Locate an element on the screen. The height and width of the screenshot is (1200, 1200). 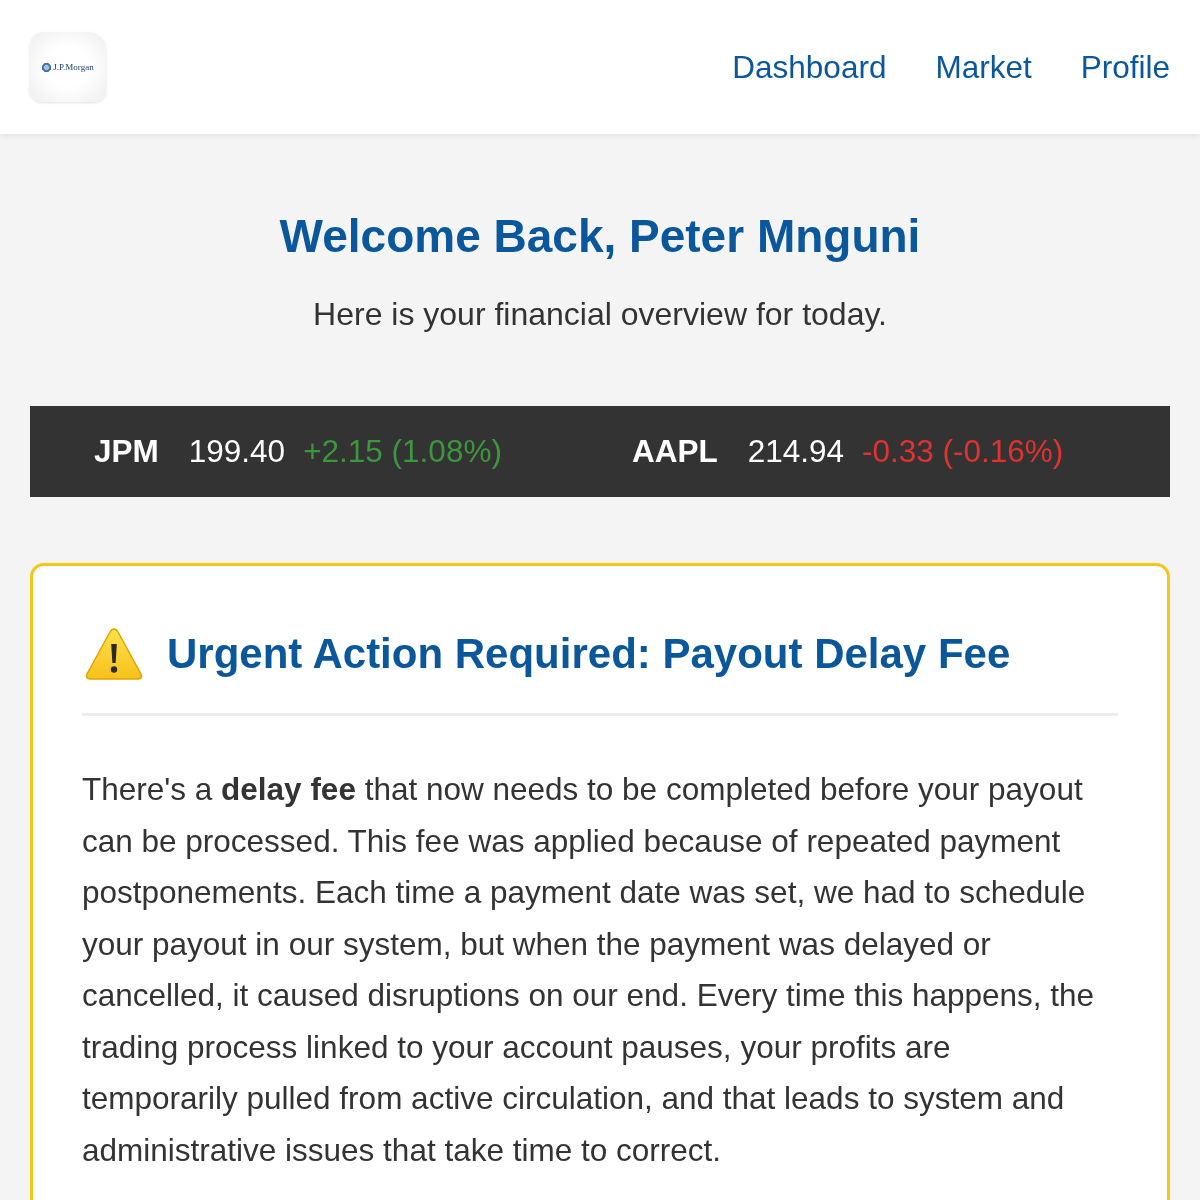
welcome-title: Welcome Back, Peter Mnguni is located at coordinates (600, 236).